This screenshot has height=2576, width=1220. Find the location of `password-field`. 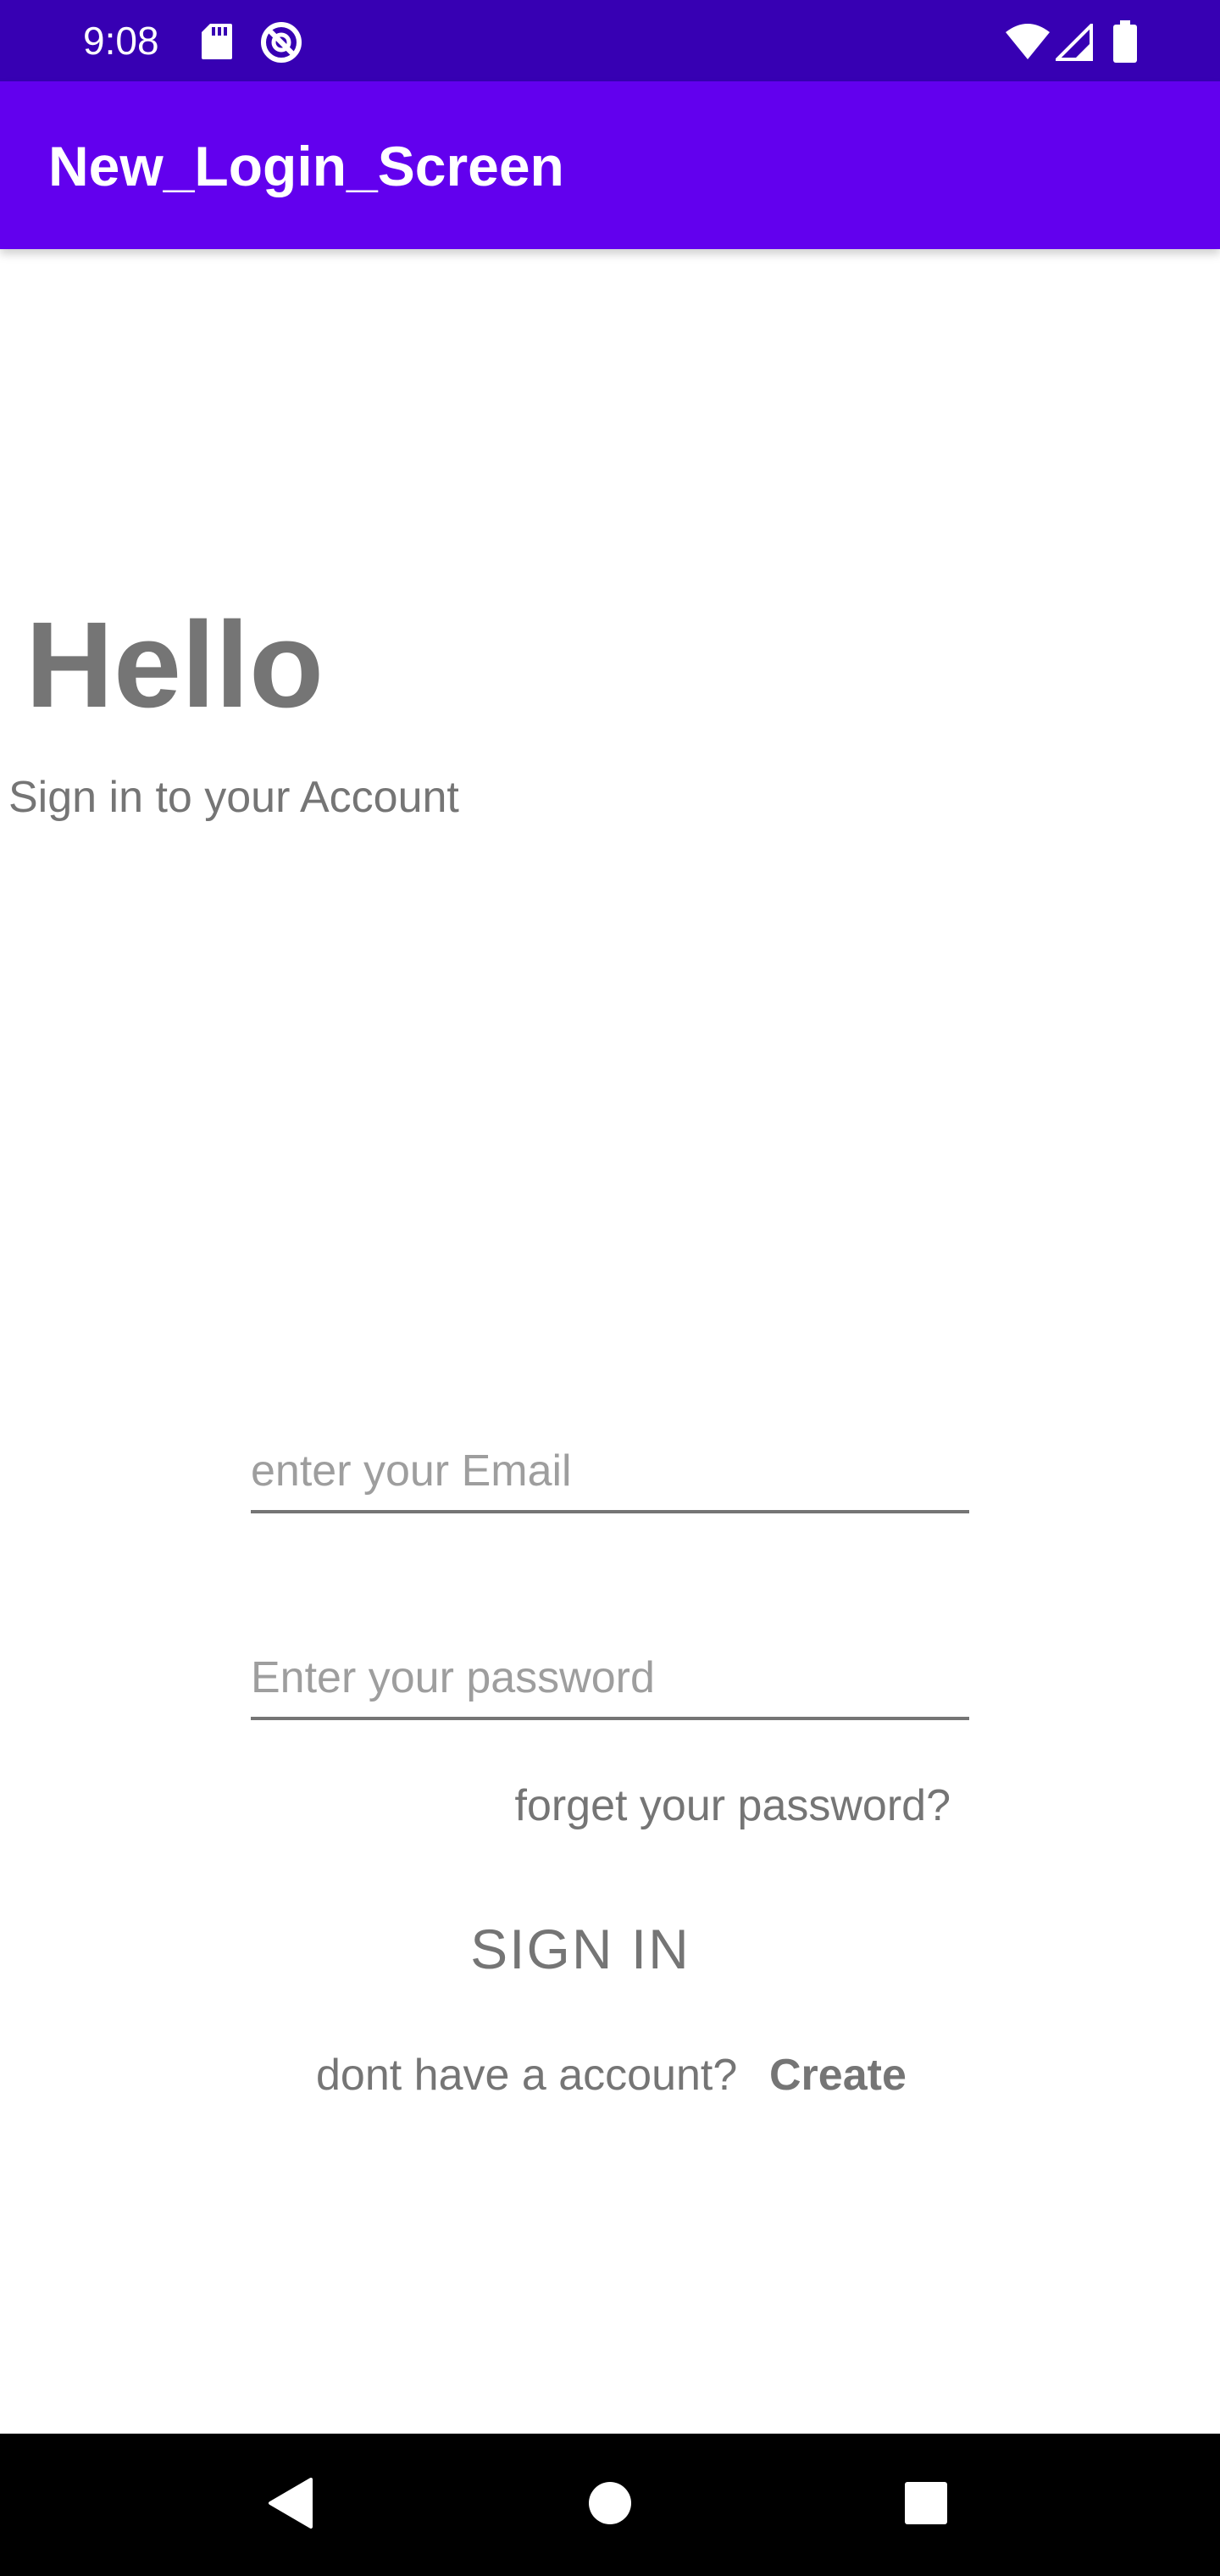

password-field is located at coordinates (610, 1679).